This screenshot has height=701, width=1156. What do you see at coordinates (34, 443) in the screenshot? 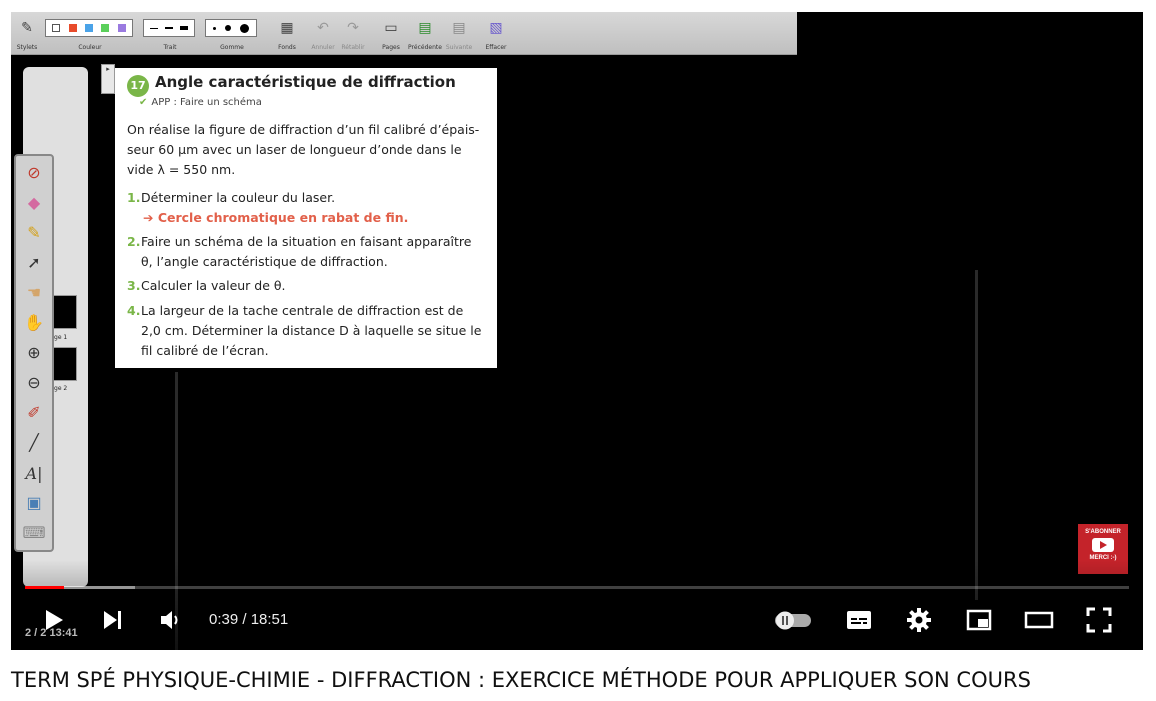
I see `line-icon: ╱` at bounding box center [34, 443].